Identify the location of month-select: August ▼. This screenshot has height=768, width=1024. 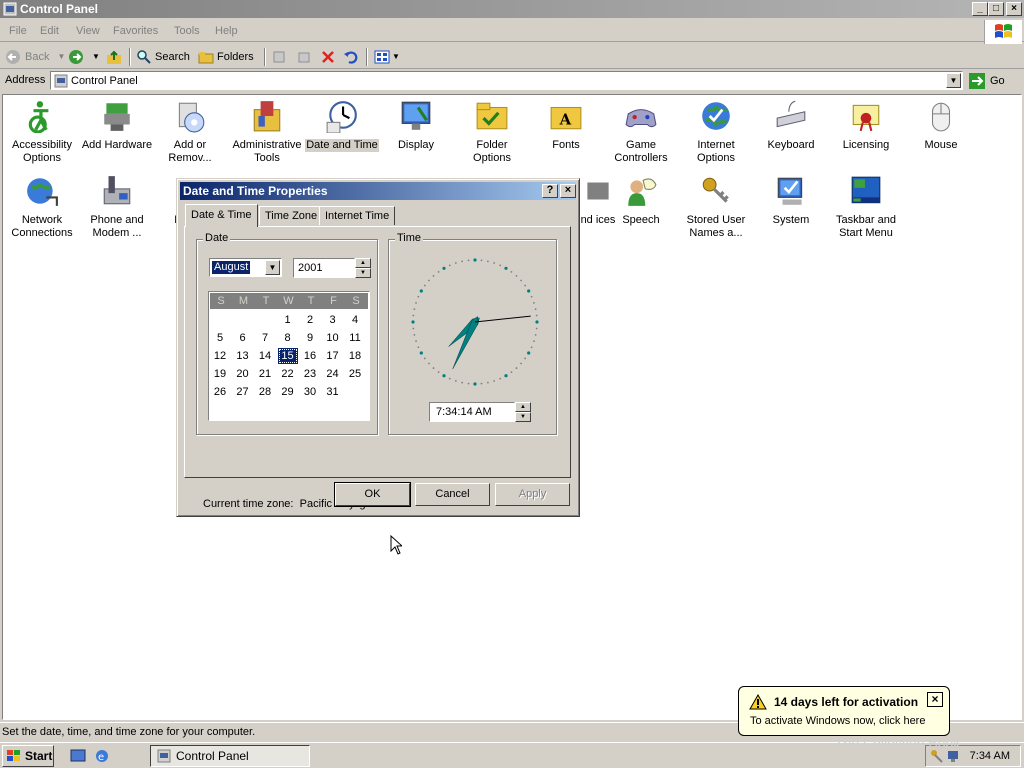
(245, 267).